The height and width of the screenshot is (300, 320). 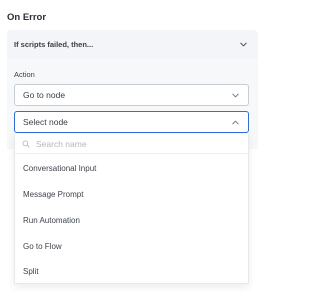 What do you see at coordinates (26, 144) in the screenshot?
I see `search-icon` at bounding box center [26, 144].